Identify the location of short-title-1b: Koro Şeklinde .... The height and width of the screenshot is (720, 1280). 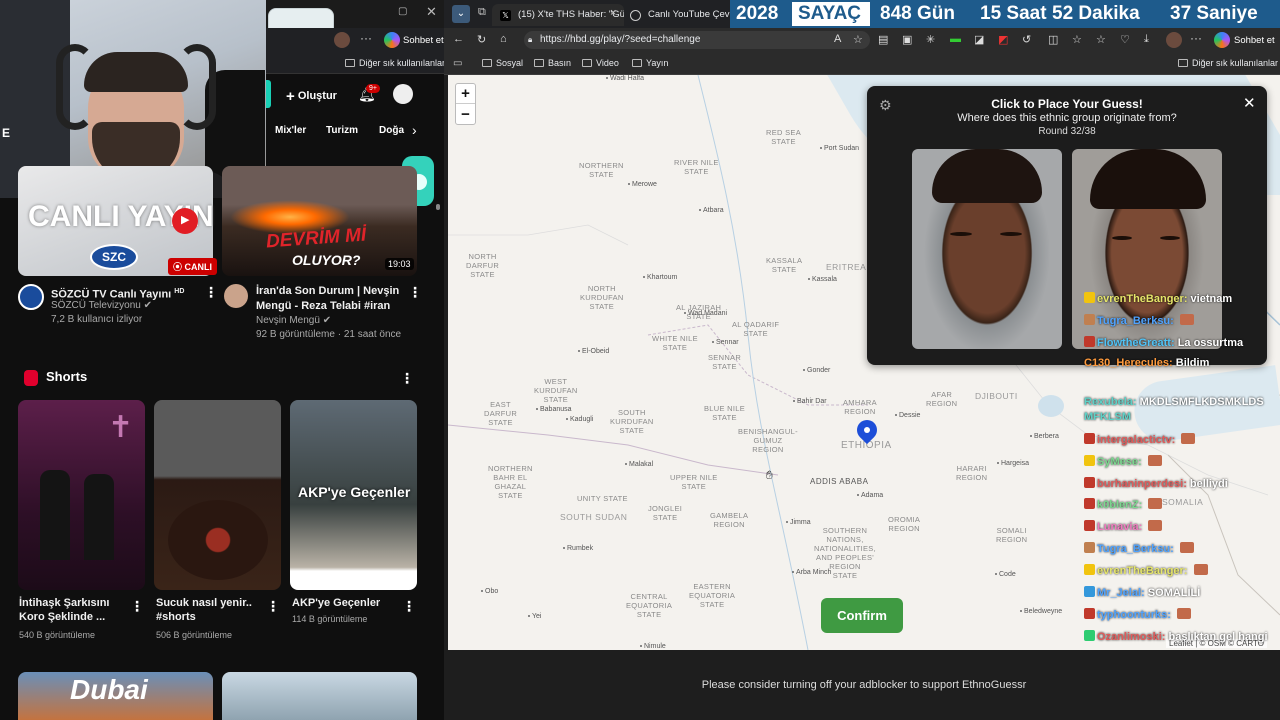
(62, 617).